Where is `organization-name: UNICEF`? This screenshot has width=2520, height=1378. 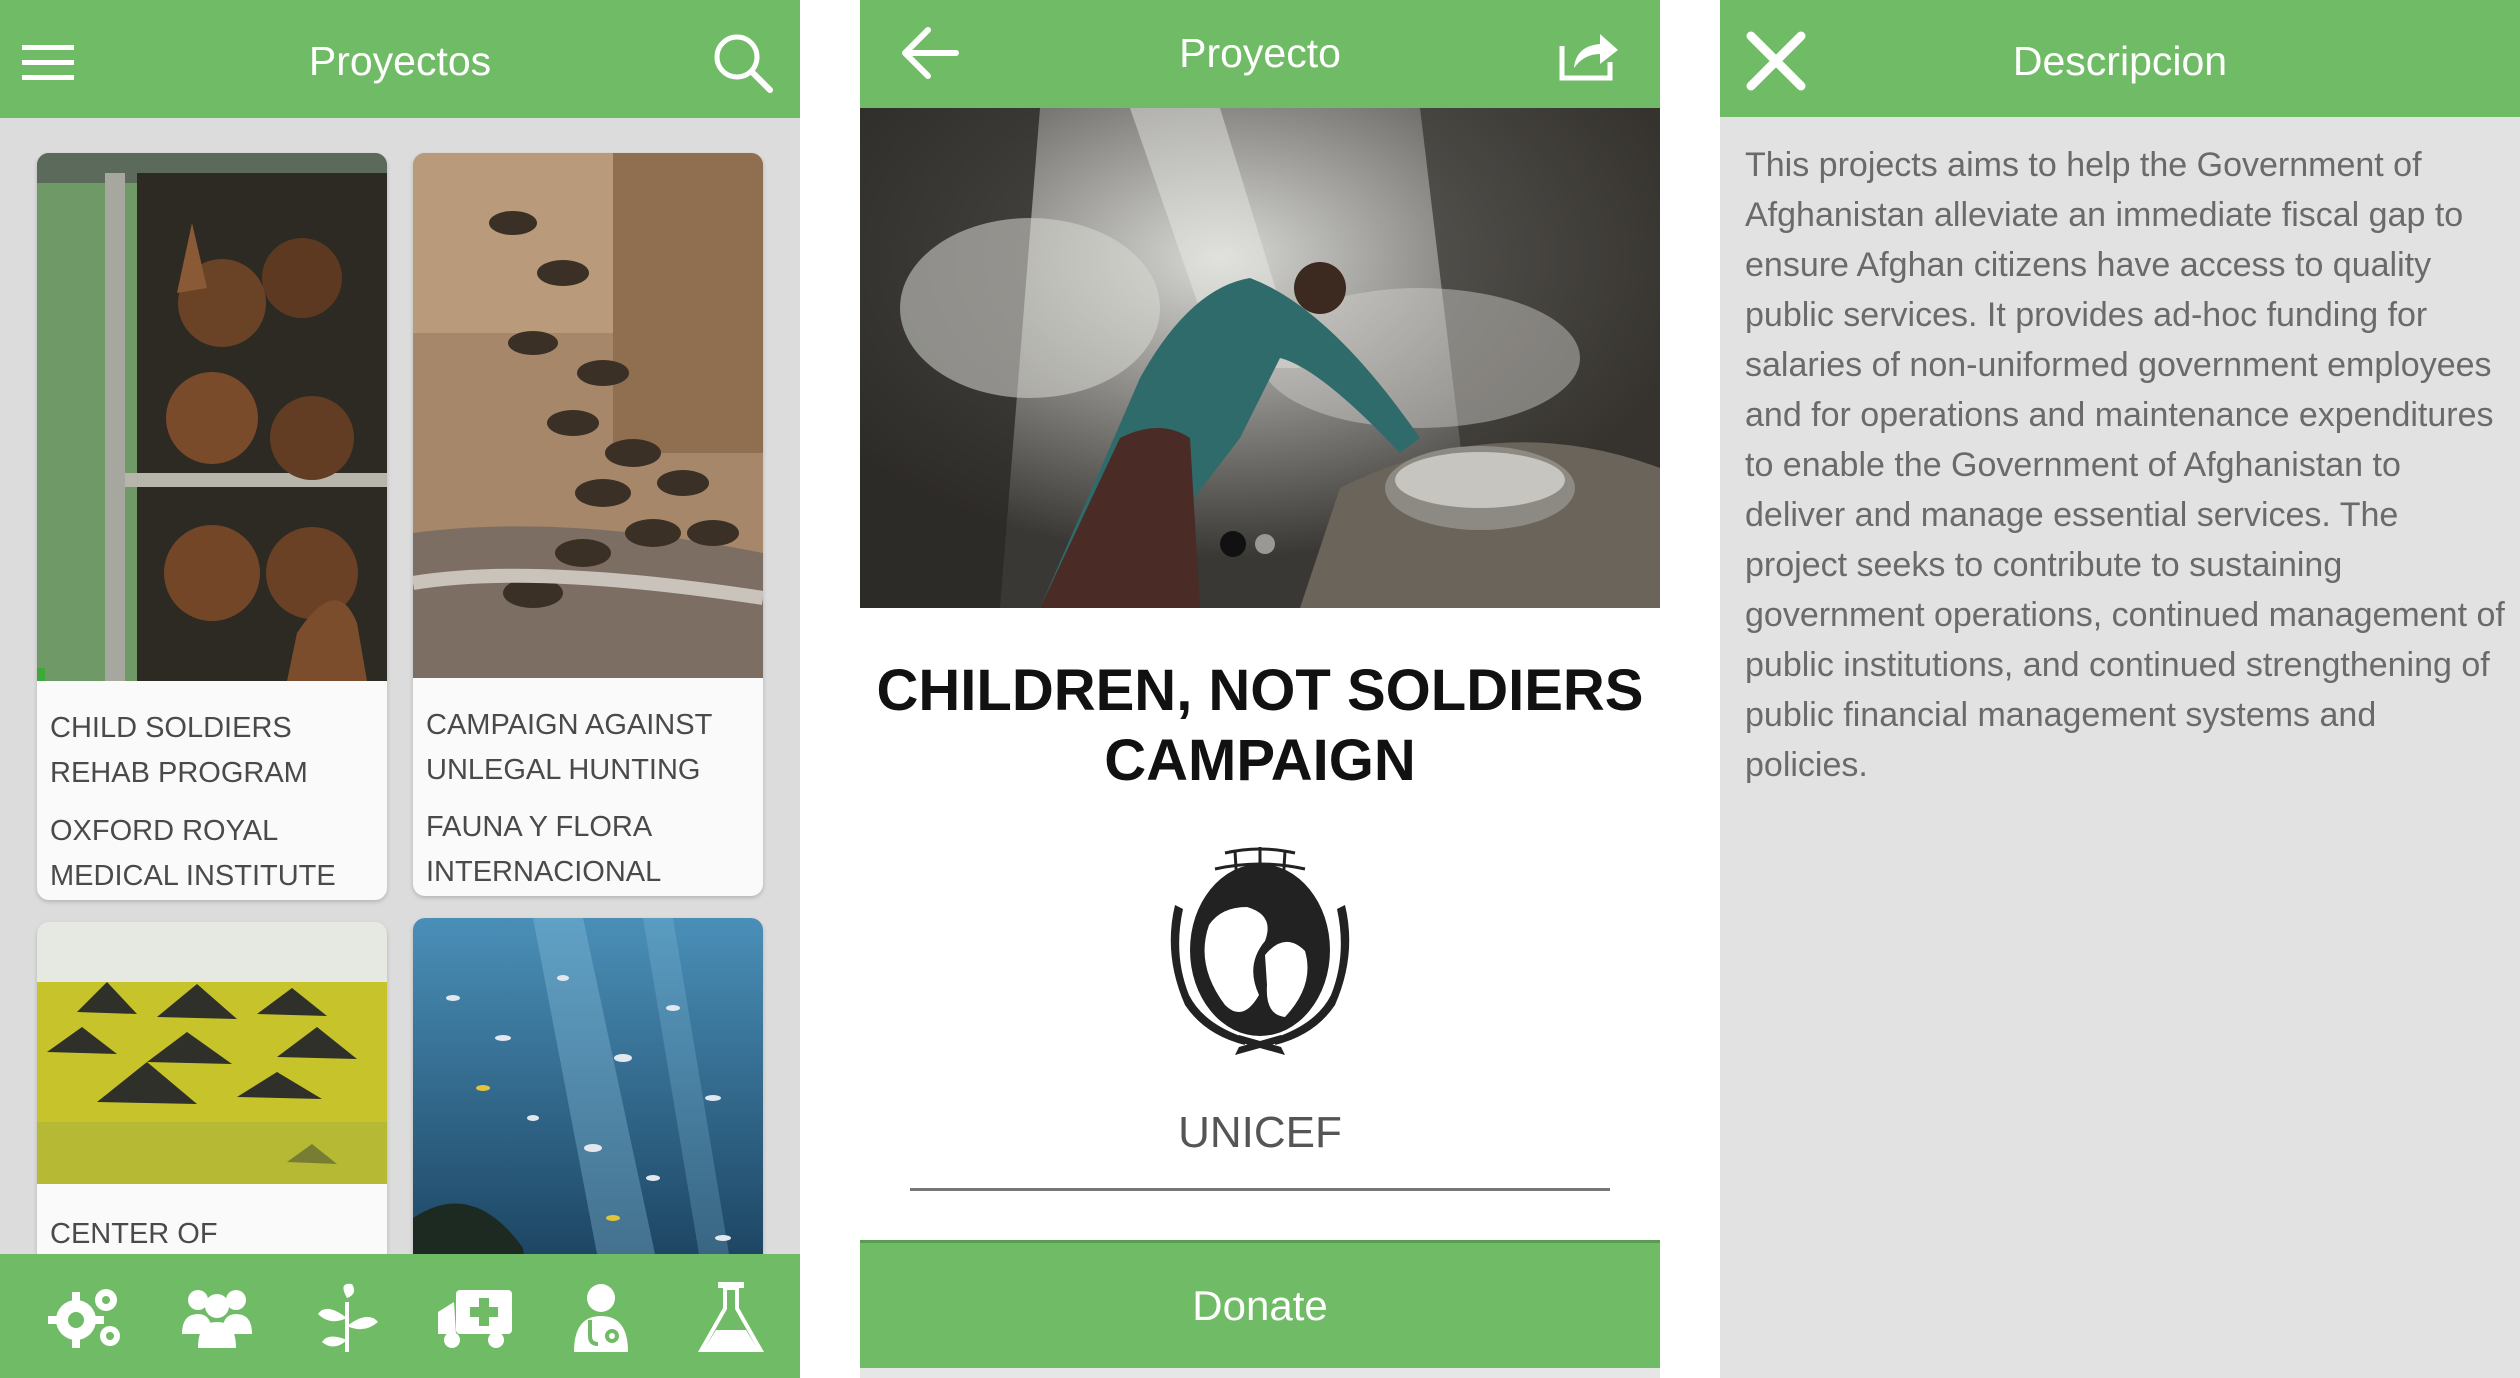
organization-name: UNICEF is located at coordinates (1260, 1132).